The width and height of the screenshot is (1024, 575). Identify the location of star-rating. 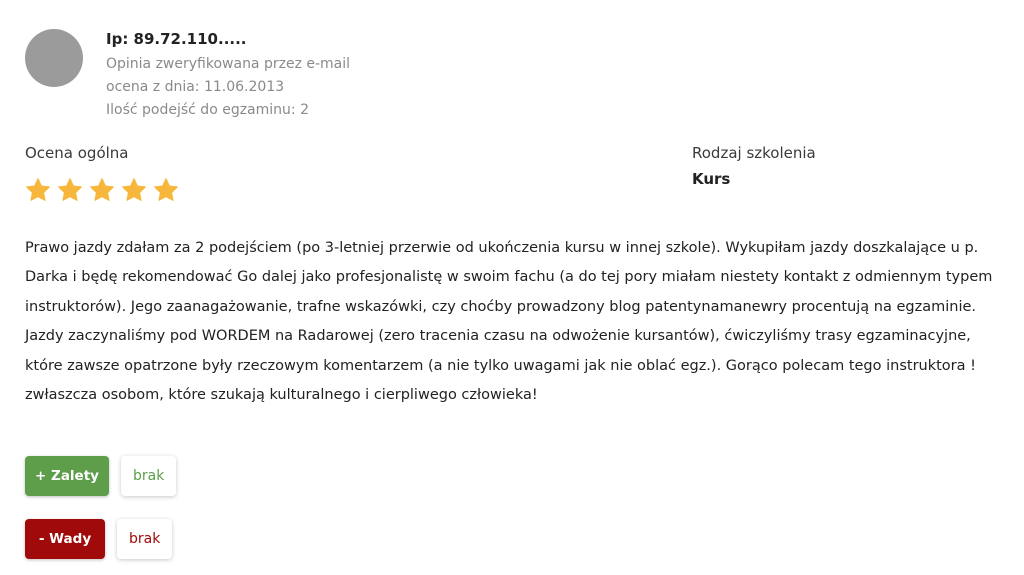
(102, 190).